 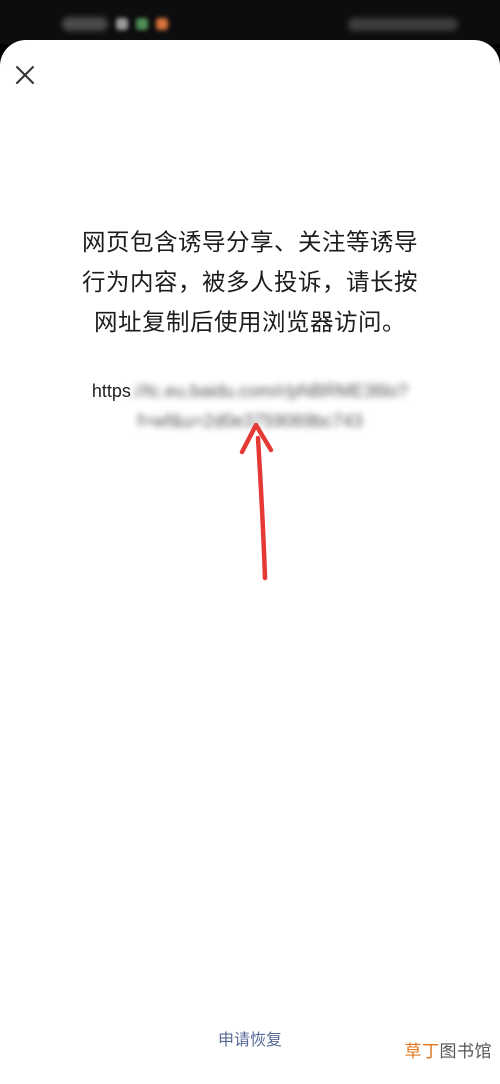 I want to click on watermark: 草丁图书馆, so click(x=449, y=1049).